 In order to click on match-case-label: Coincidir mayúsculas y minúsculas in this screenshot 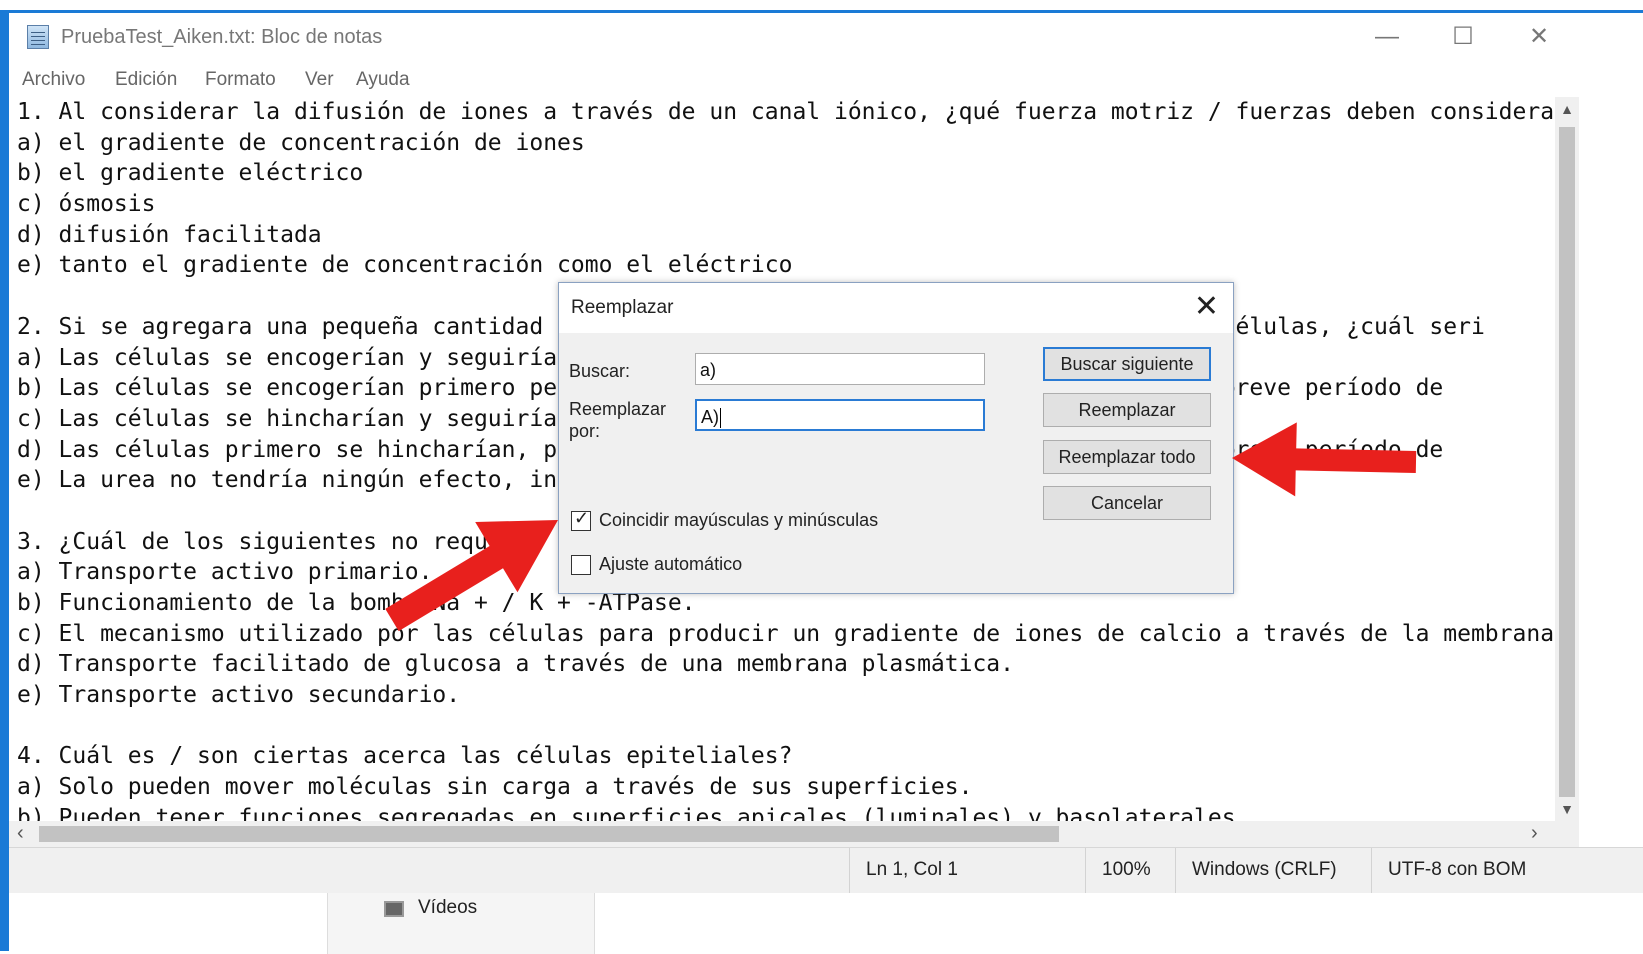, I will do `click(738, 520)`.